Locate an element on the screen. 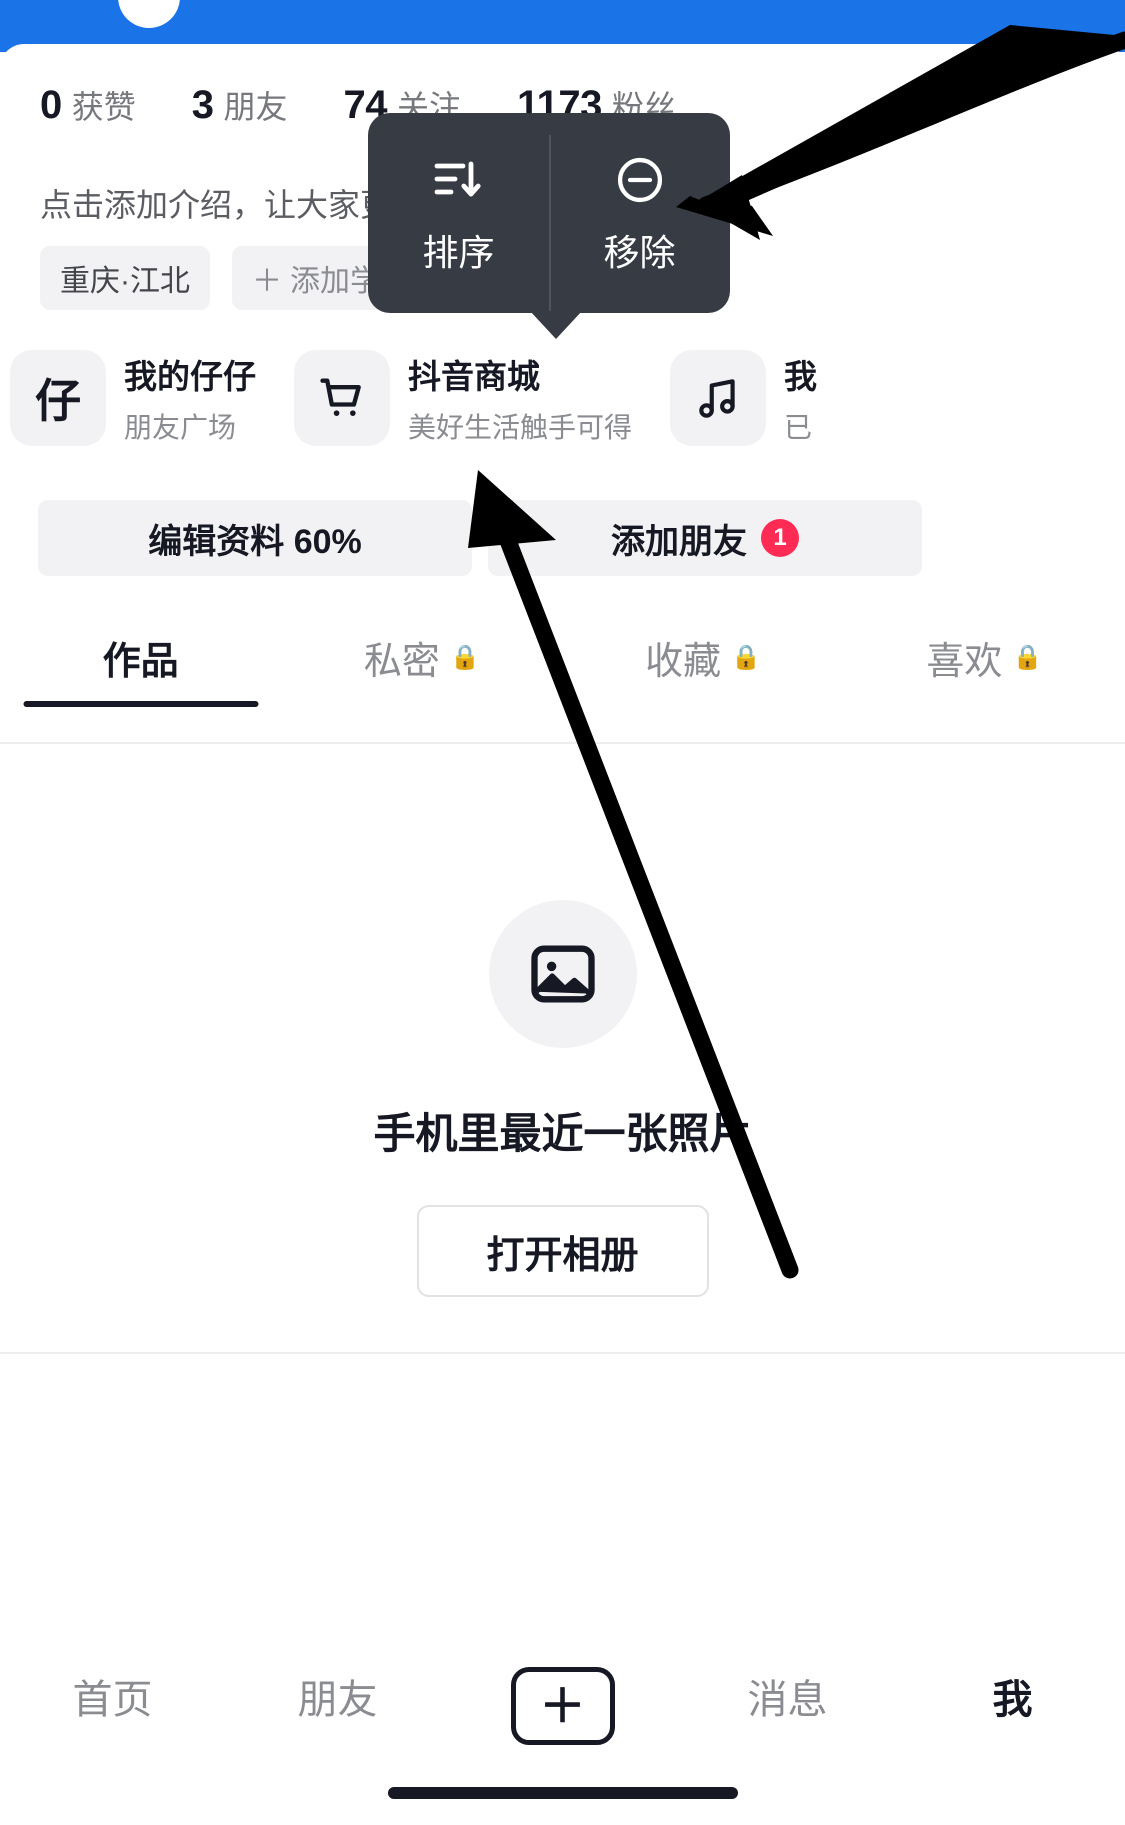 Image resolution: width=1125 pixels, height=1825 pixels. tab-likes: 喜欢 🔒 is located at coordinates (984, 668).